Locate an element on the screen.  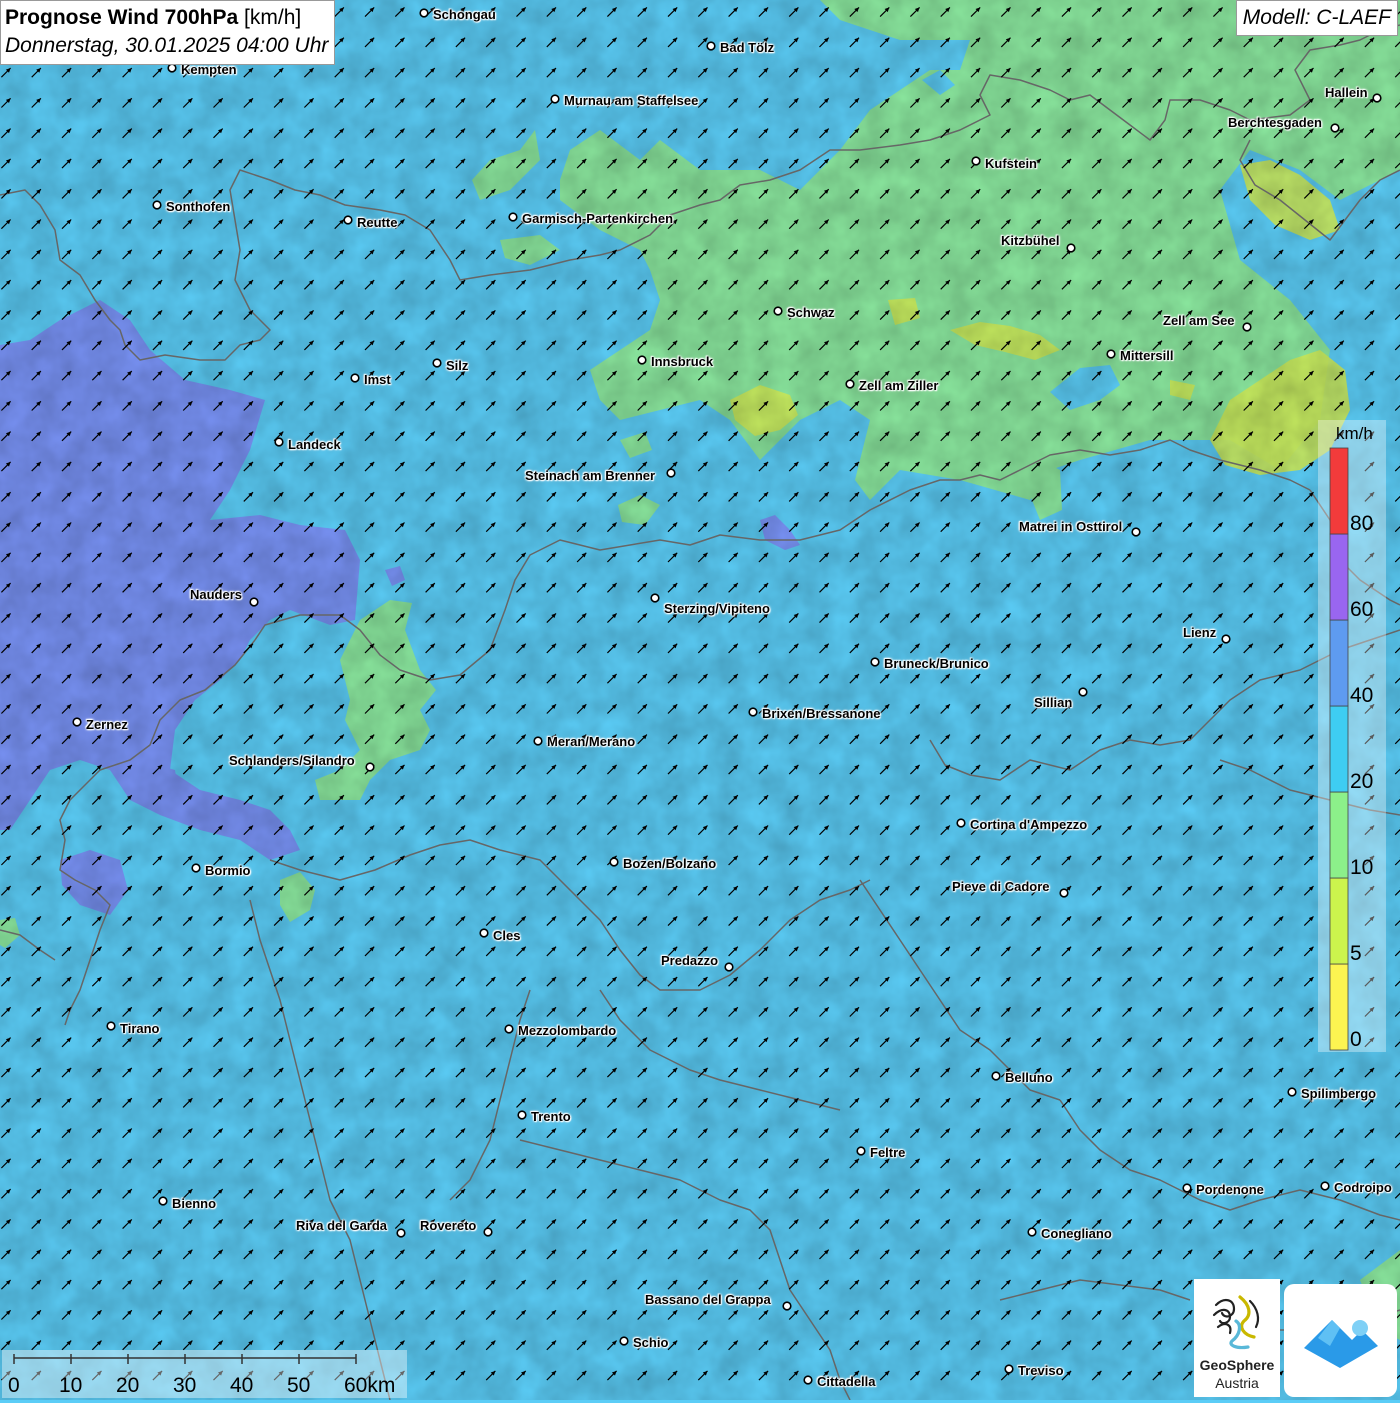
city-label: Mezzolombardo is located at coordinates (567, 1030).